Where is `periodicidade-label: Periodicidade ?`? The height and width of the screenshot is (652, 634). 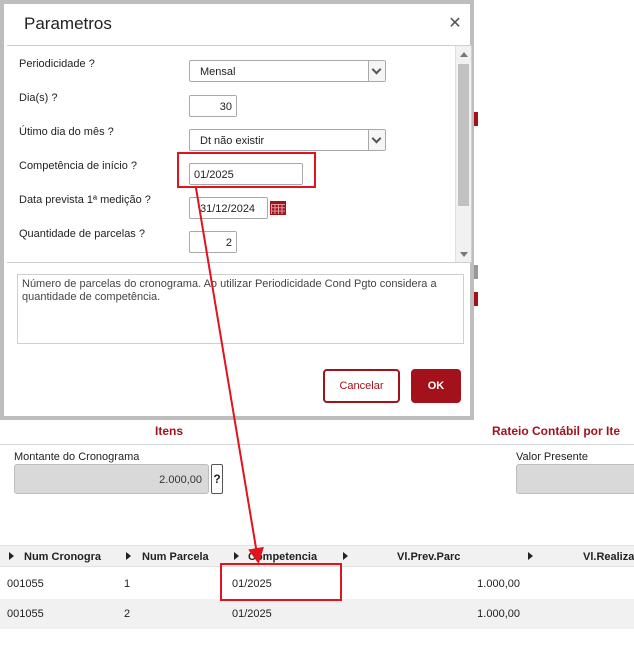 periodicidade-label: Periodicidade ? is located at coordinates (57, 64).